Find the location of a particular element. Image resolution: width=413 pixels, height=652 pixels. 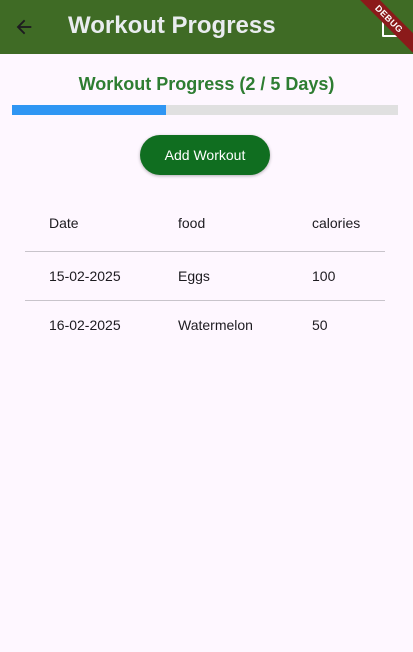

file-button is located at coordinates (391, 26).